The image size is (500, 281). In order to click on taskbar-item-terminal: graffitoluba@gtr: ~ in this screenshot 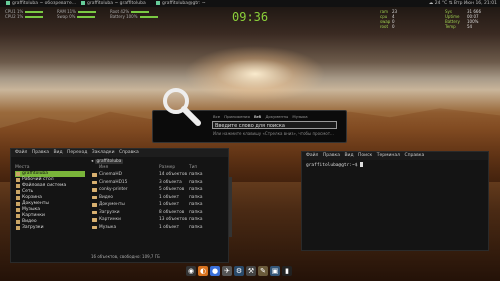, I will do `click(178, 3)`.